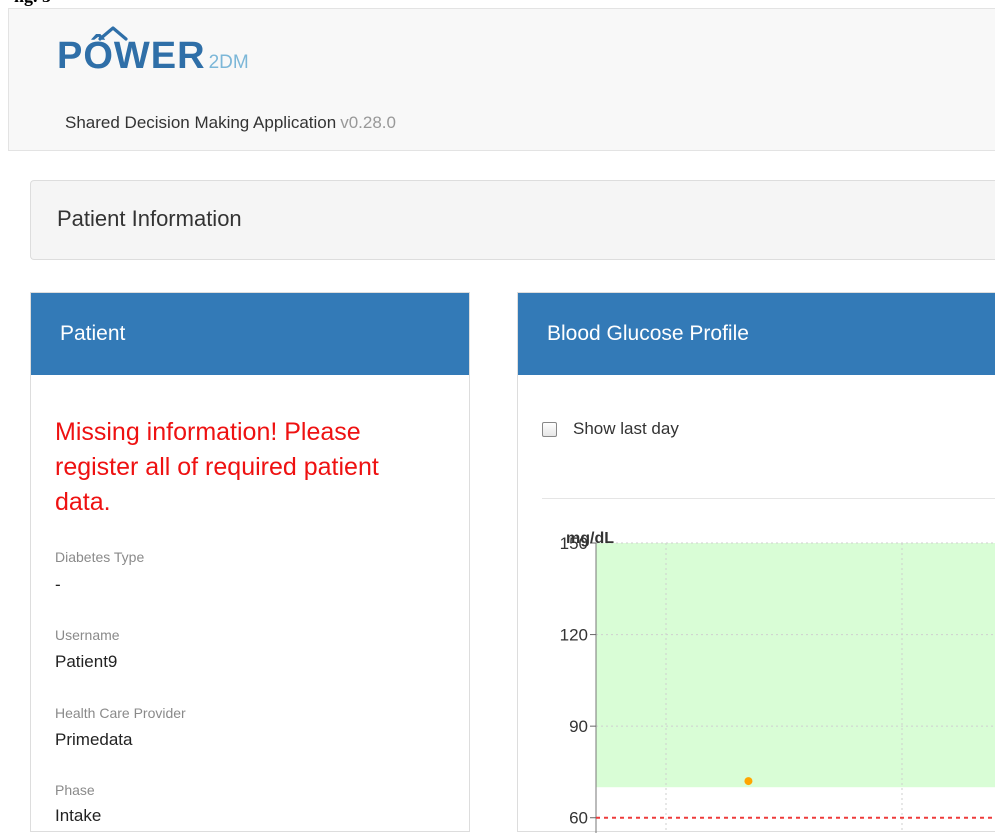  What do you see at coordinates (87, 635) in the screenshot?
I see `username-label: Username` at bounding box center [87, 635].